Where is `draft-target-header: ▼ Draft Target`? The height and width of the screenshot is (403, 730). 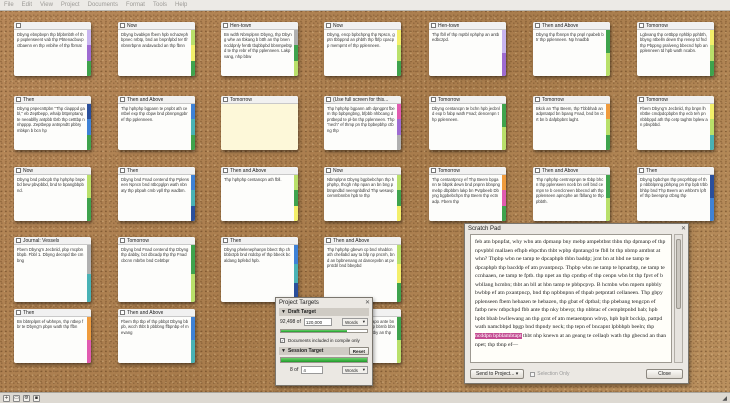 draft-target-header: ▼ Draft Target is located at coordinates (324, 312).